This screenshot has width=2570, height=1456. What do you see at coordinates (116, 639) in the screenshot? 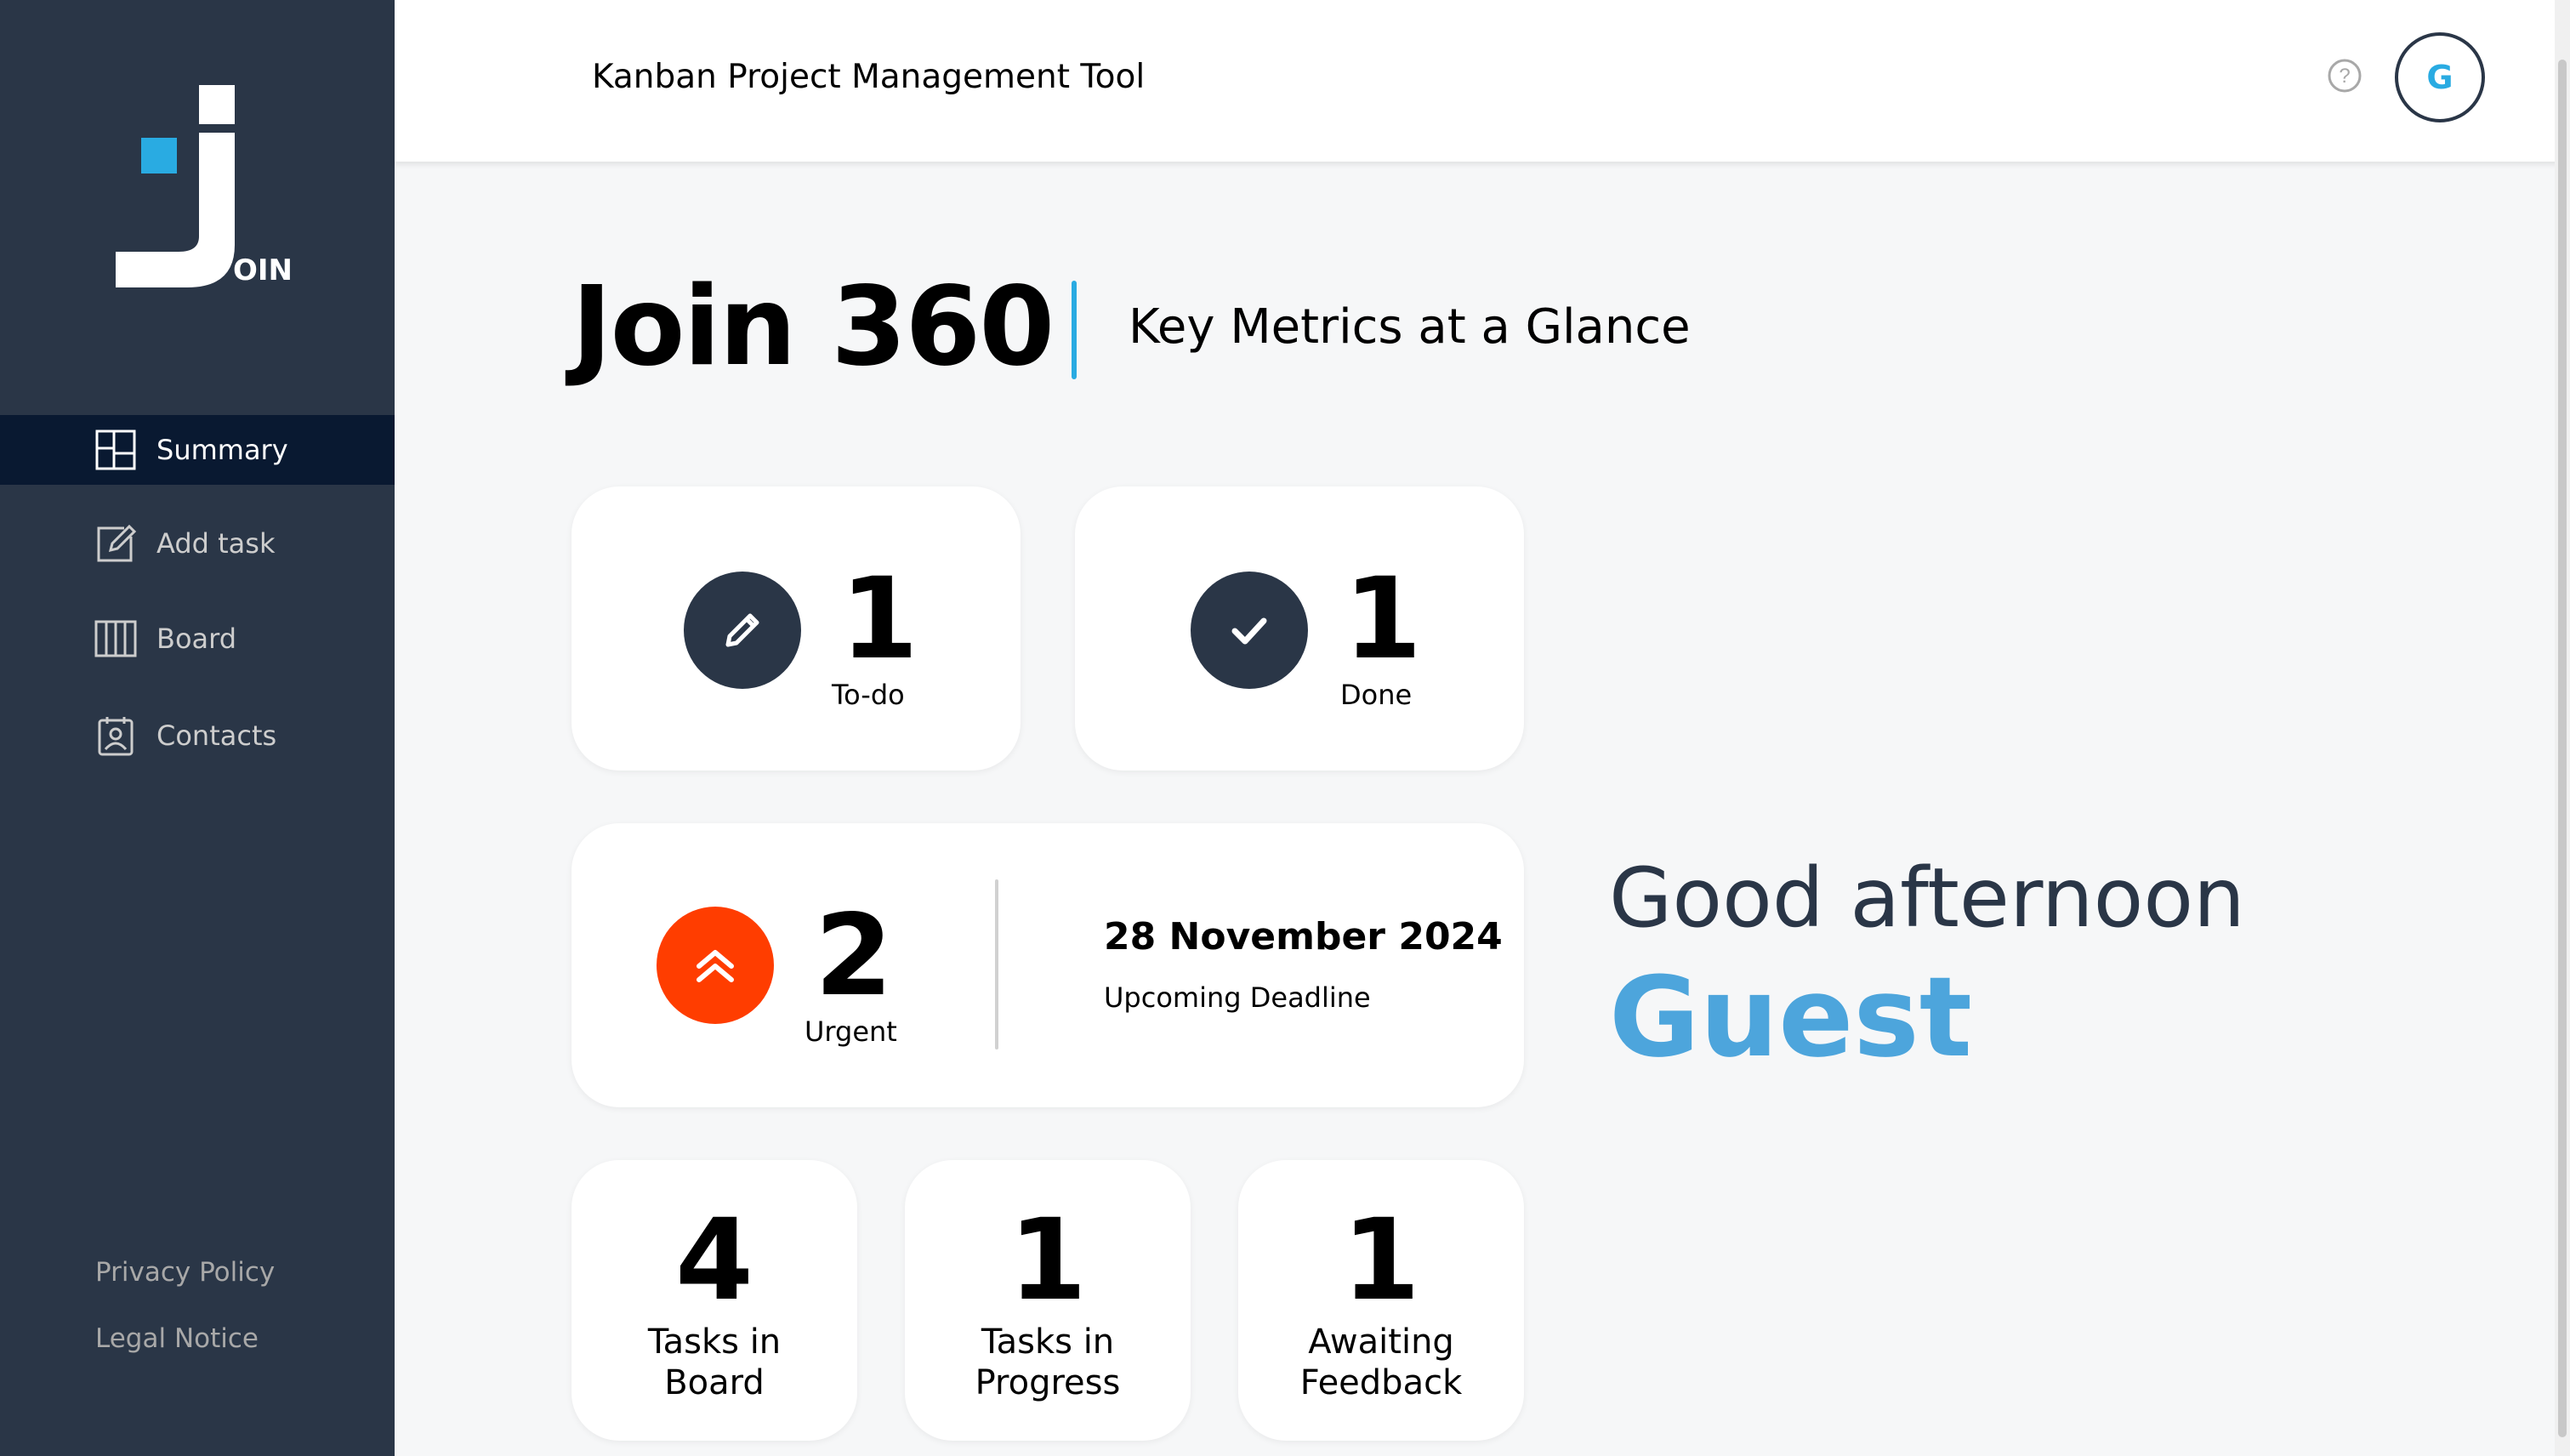
I see `board-icon` at bounding box center [116, 639].